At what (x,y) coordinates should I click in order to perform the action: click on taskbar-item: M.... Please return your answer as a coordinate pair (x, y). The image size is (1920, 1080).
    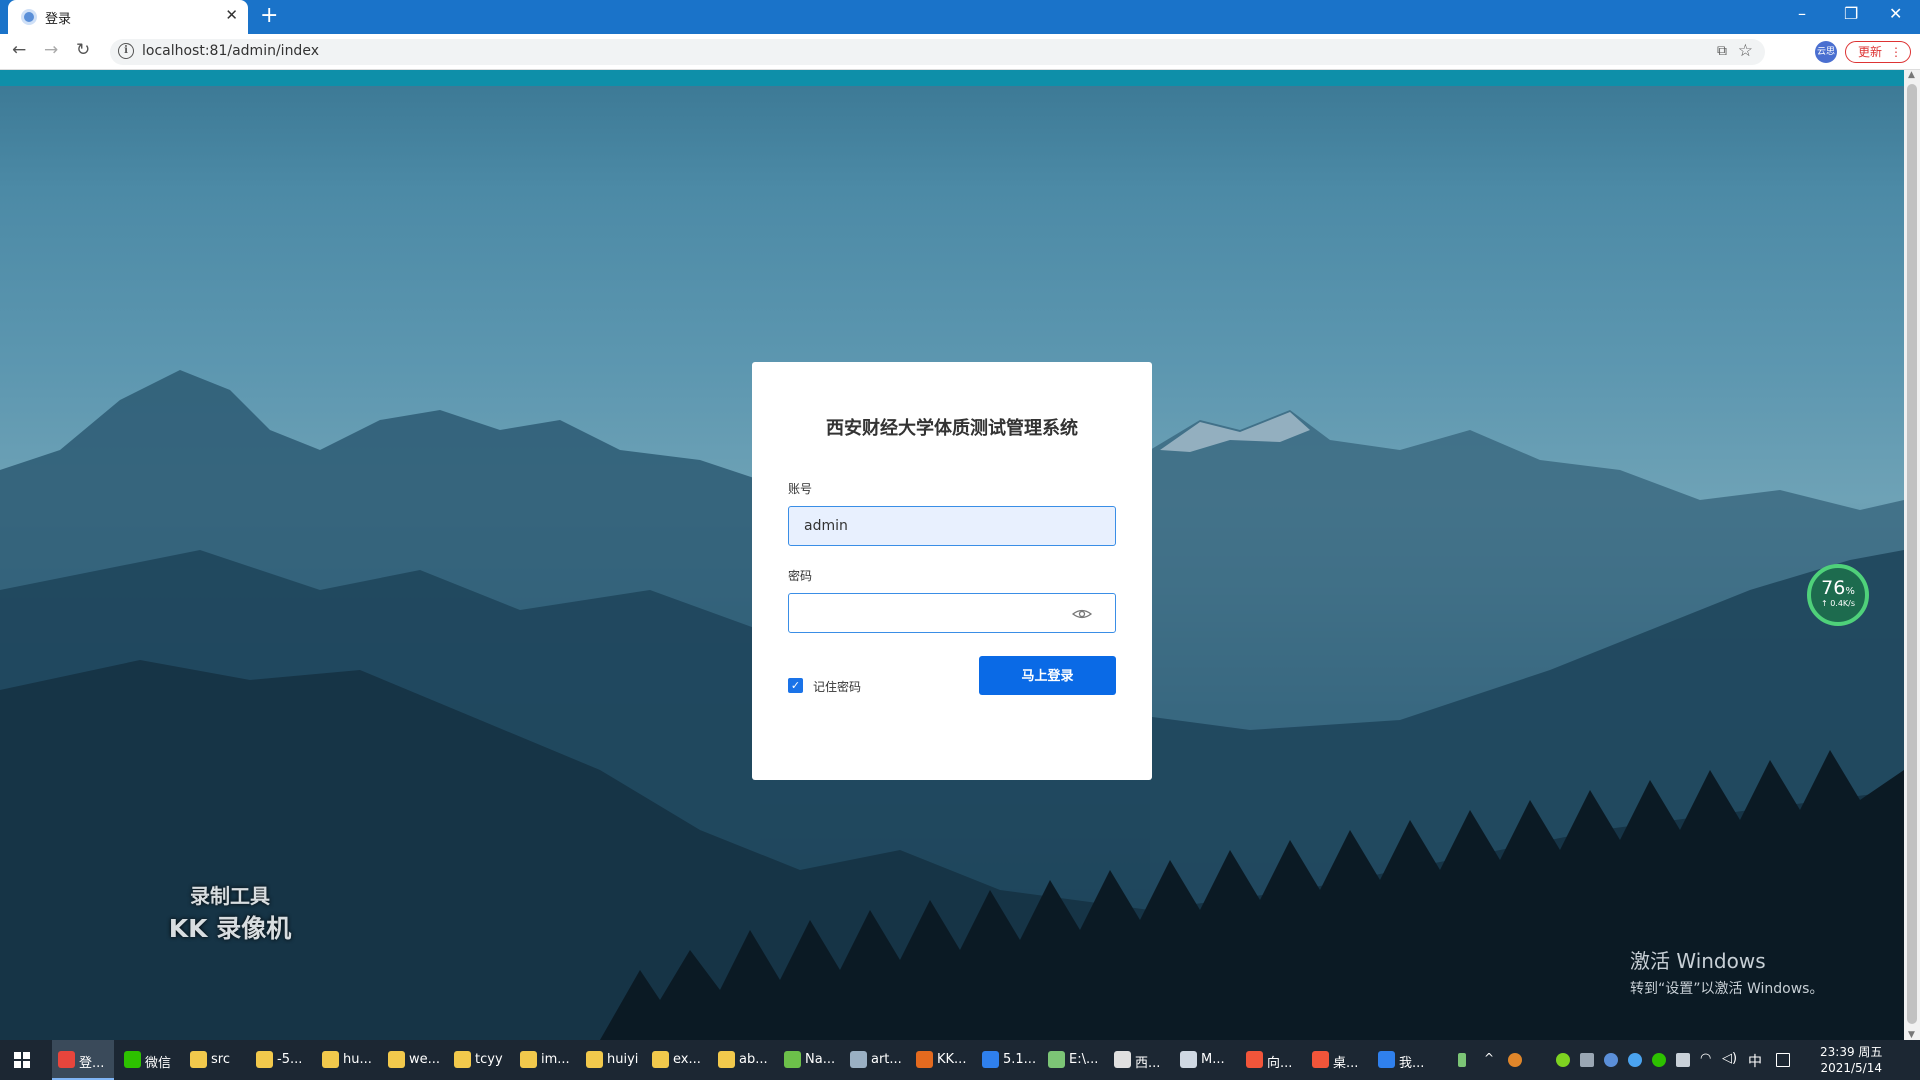
    Looking at the image, I should click on (1205, 1060).